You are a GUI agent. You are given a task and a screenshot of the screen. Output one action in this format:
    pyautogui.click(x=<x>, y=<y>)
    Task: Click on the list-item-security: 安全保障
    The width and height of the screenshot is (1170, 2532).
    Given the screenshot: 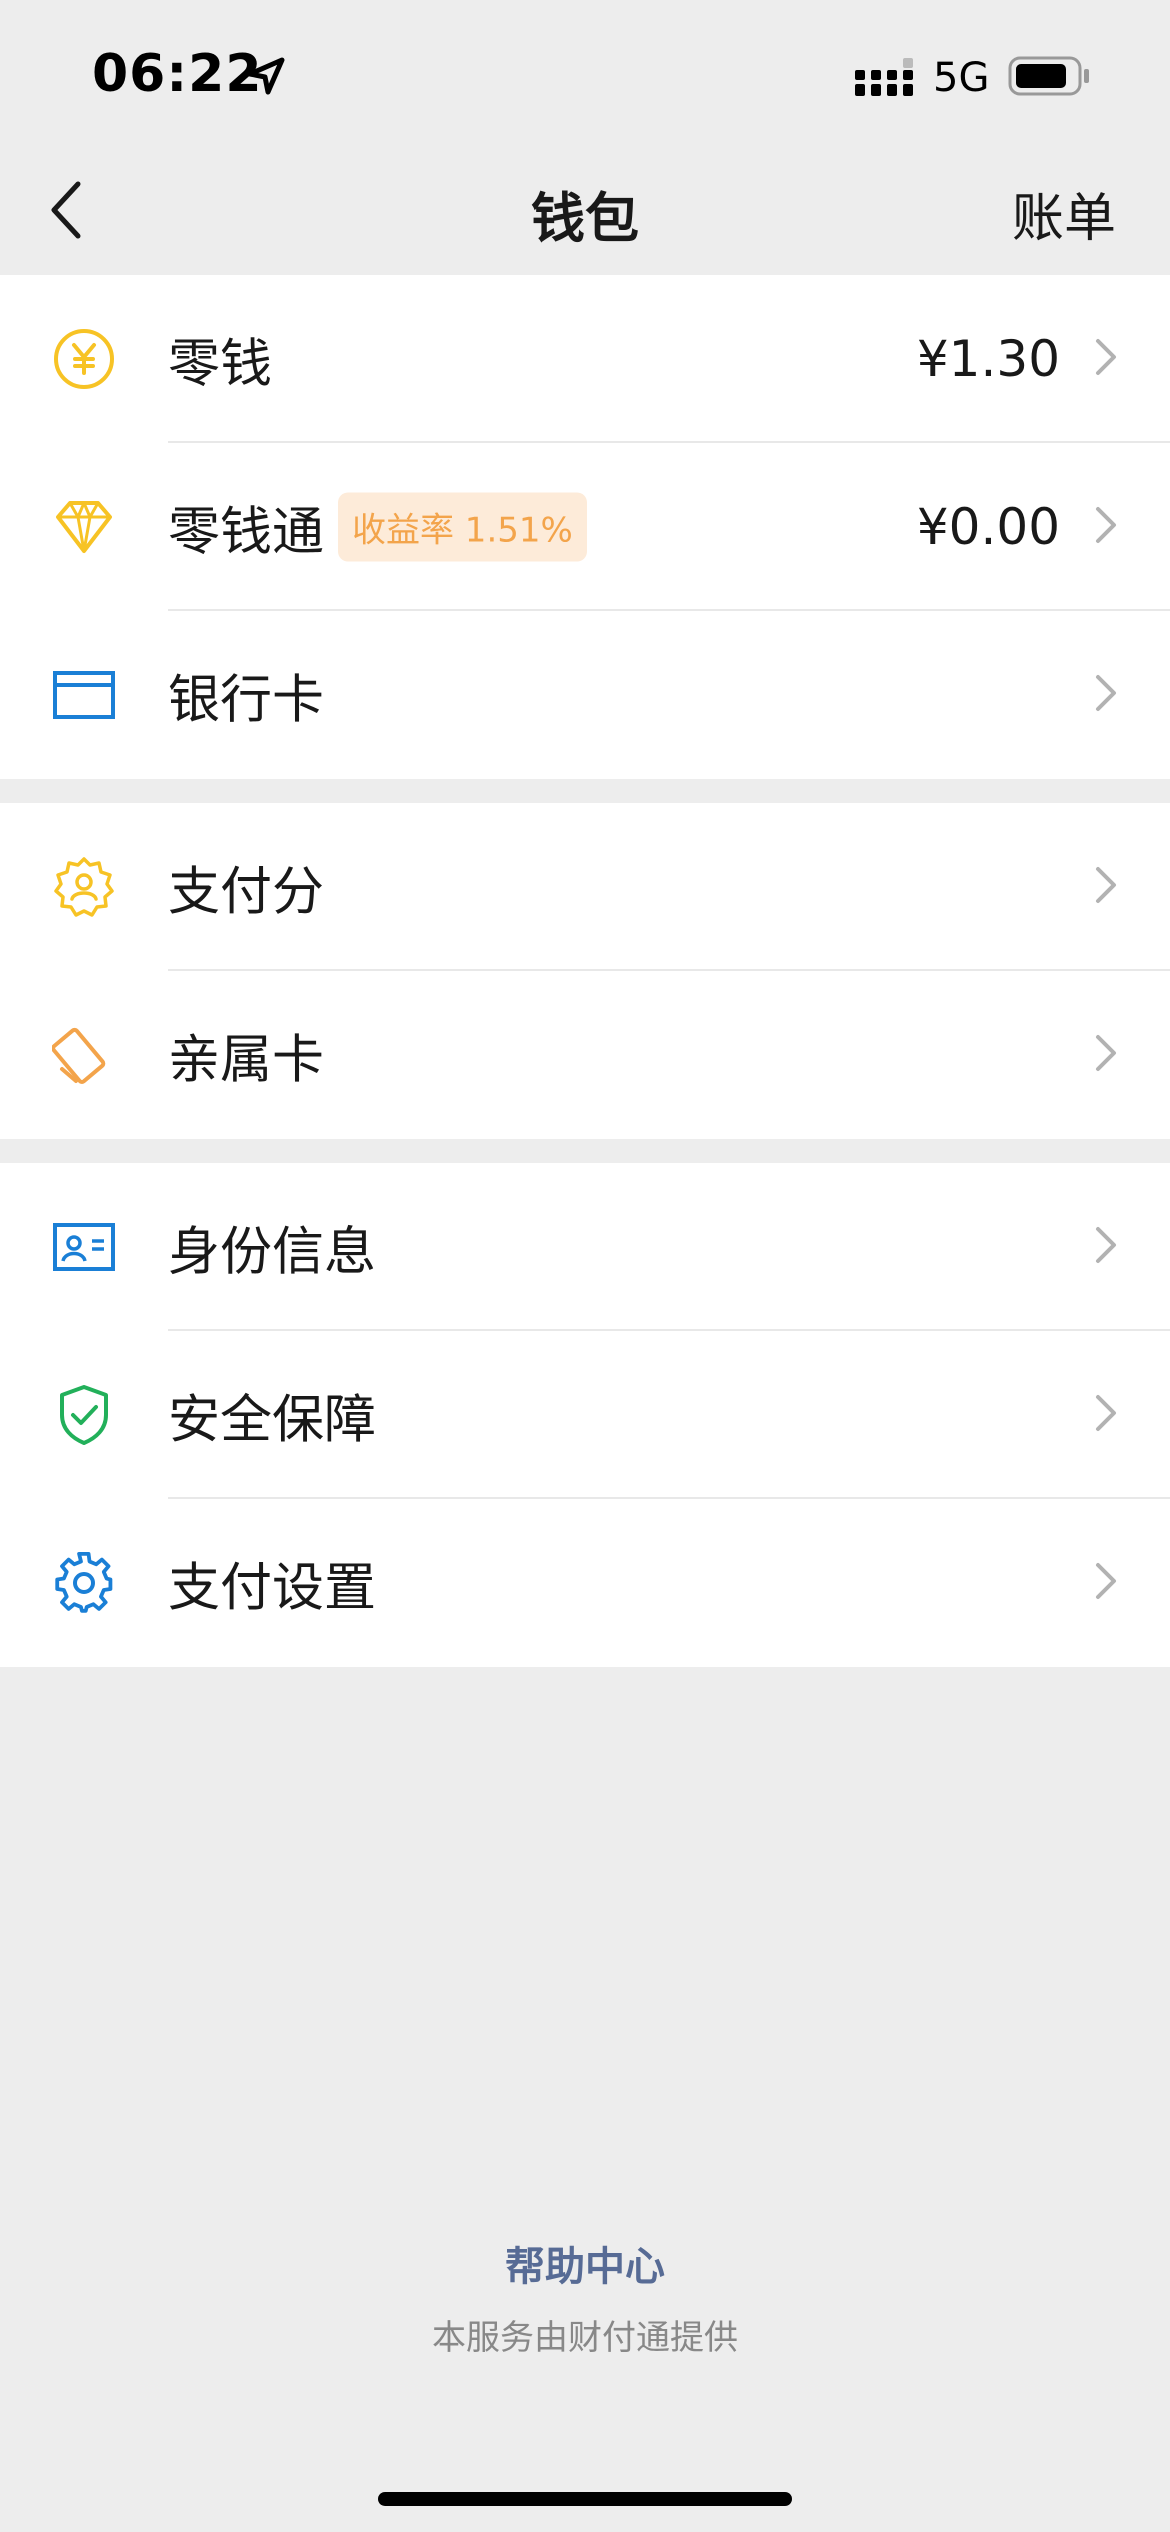 What is the action you would take?
    pyautogui.click(x=585, y=1415)
    